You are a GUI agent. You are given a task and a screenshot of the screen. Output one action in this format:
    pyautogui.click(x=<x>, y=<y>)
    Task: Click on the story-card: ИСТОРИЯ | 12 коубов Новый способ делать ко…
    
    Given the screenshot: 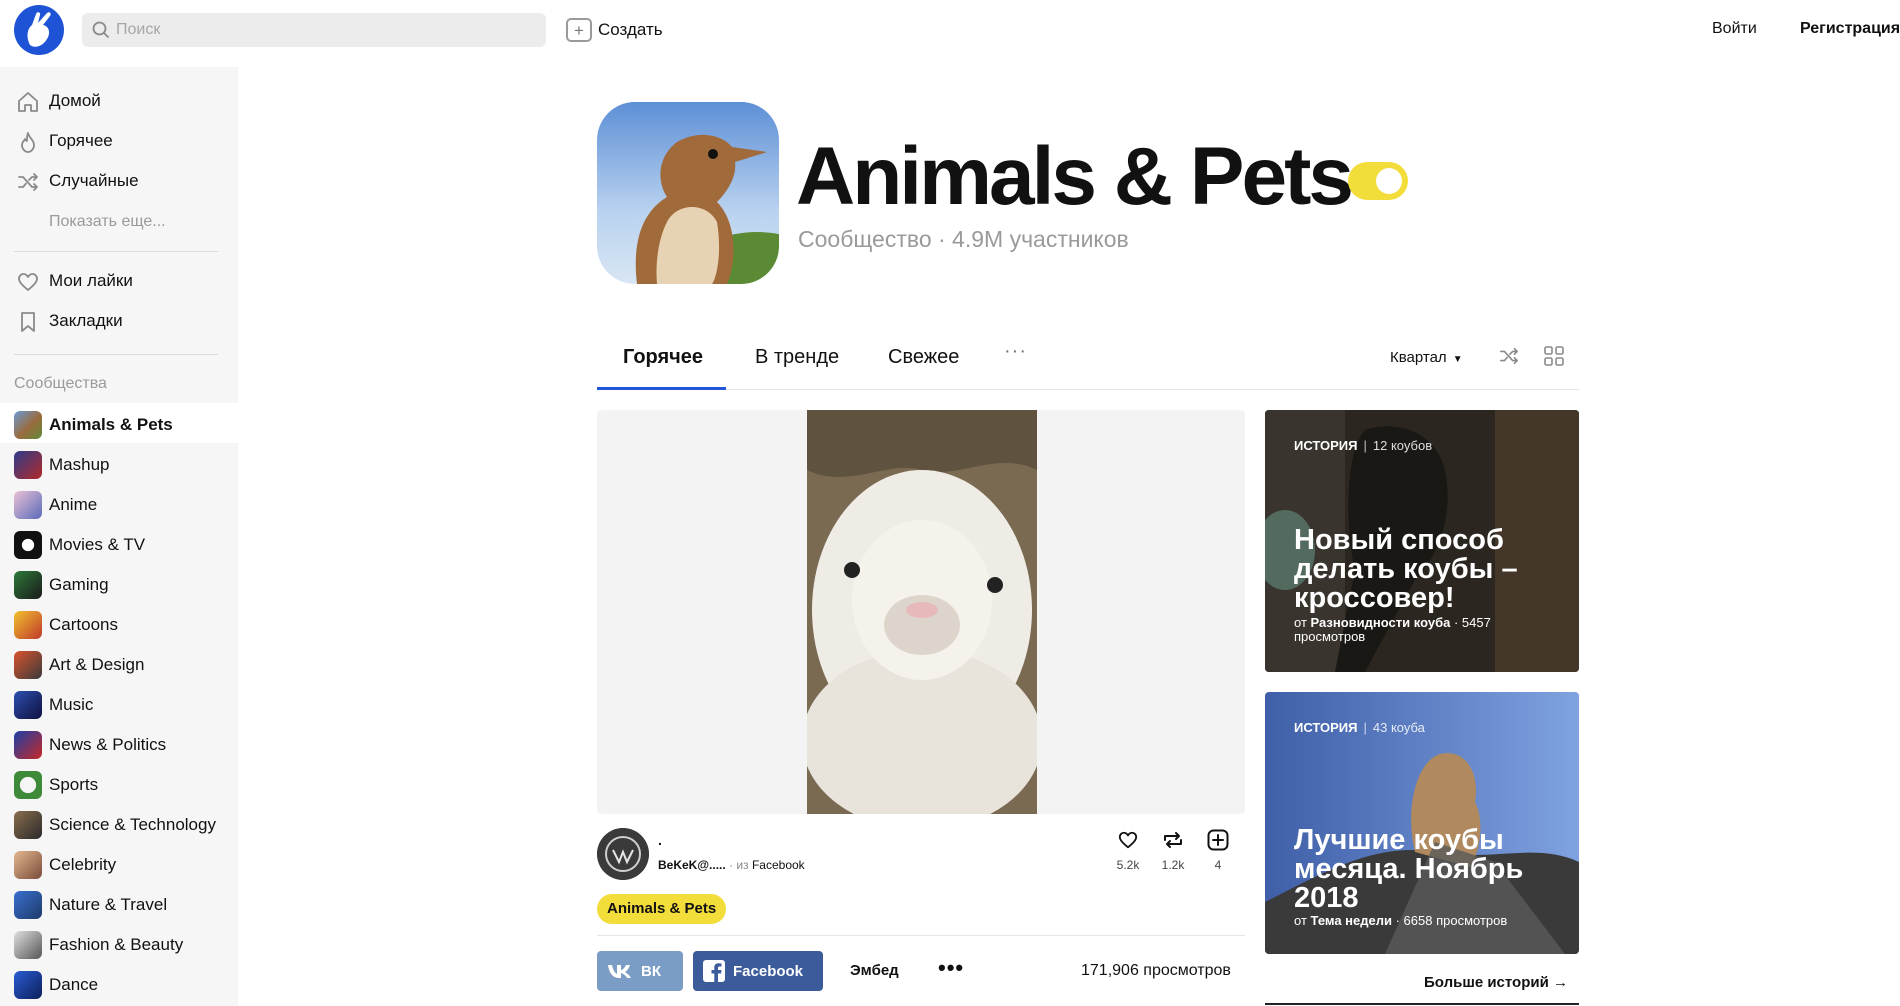 What is the action you would take?
    pyautogui.click(x=1422, y=541)
    